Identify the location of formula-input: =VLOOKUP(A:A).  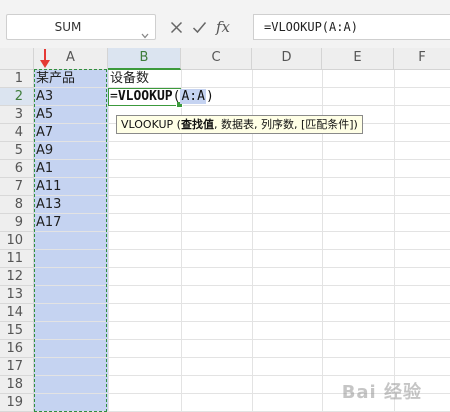
(351, 27).